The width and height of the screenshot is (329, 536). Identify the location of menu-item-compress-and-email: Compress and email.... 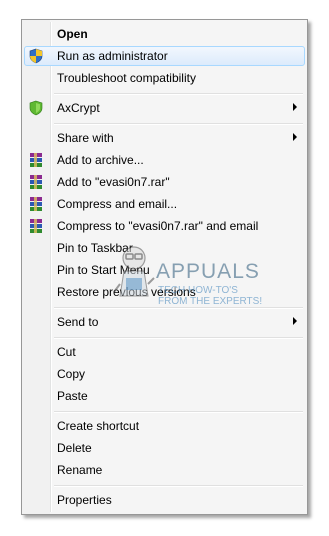
(164, 204).